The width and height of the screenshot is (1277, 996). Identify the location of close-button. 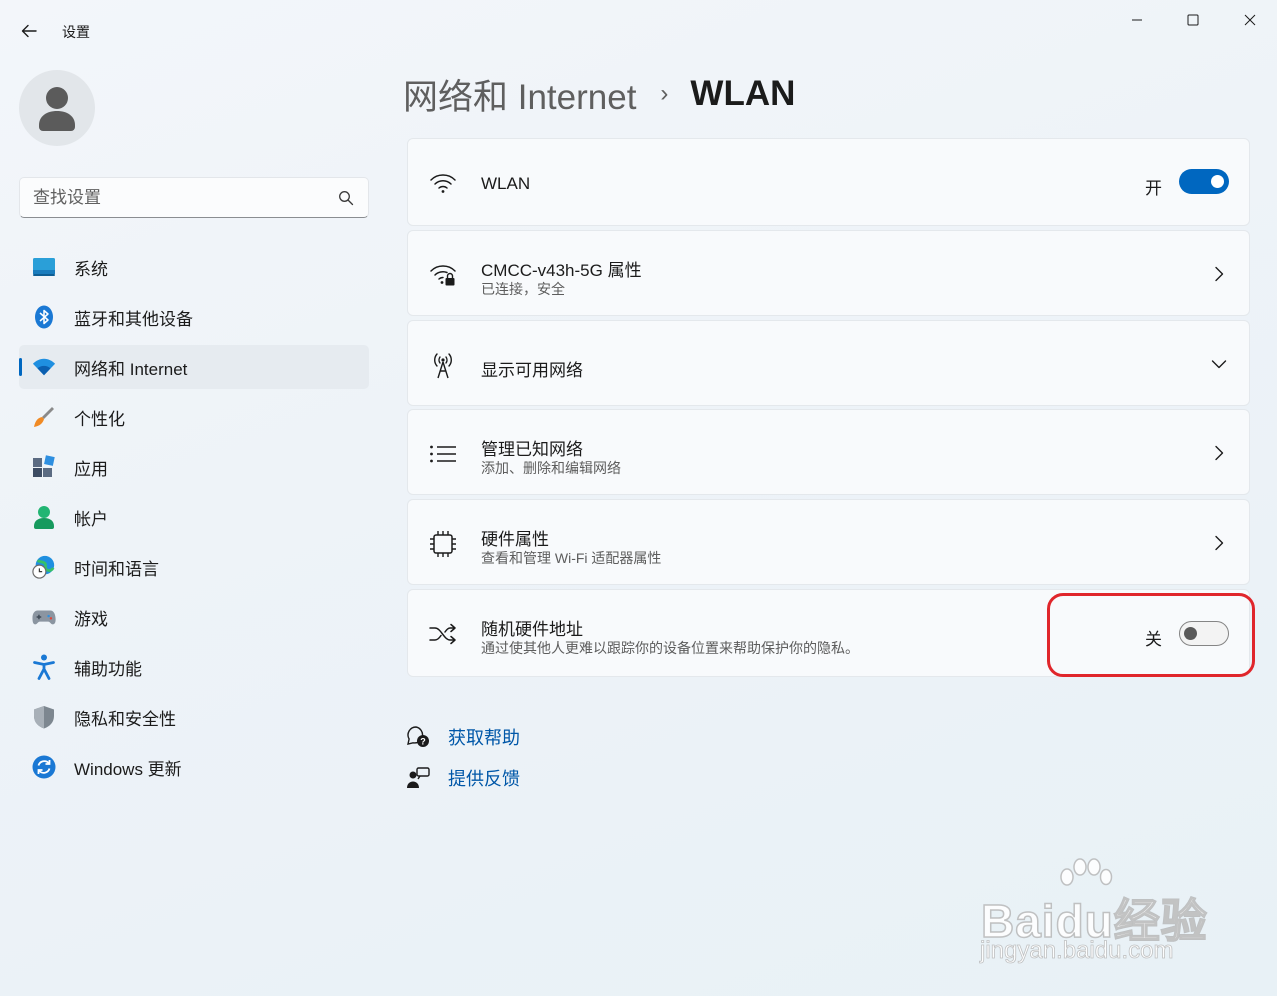
(1250, 20).